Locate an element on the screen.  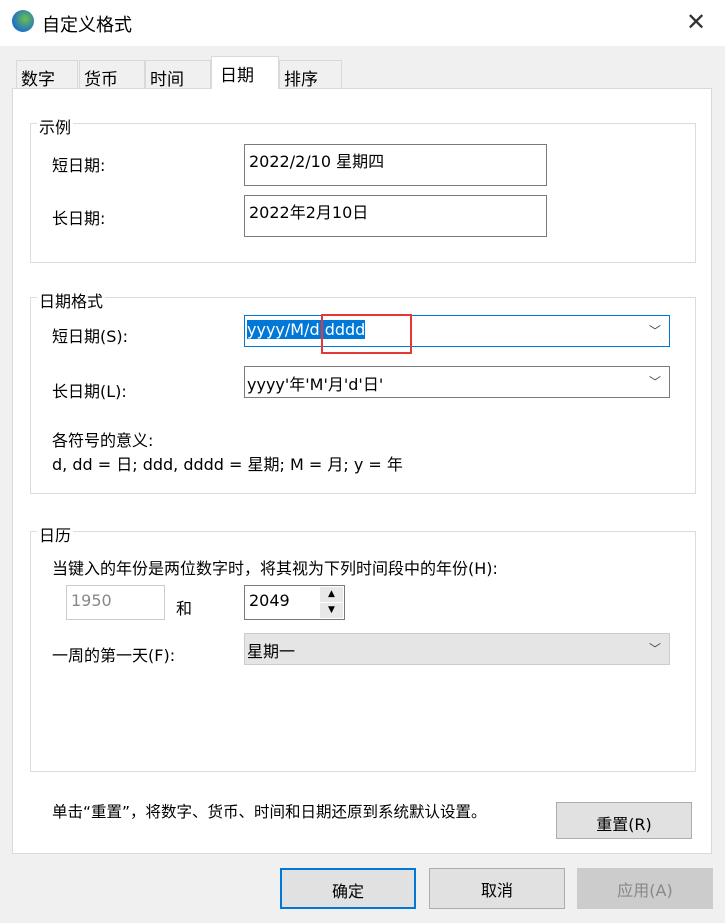
tab-sort: 排序 is located at coordinates (310, 75).